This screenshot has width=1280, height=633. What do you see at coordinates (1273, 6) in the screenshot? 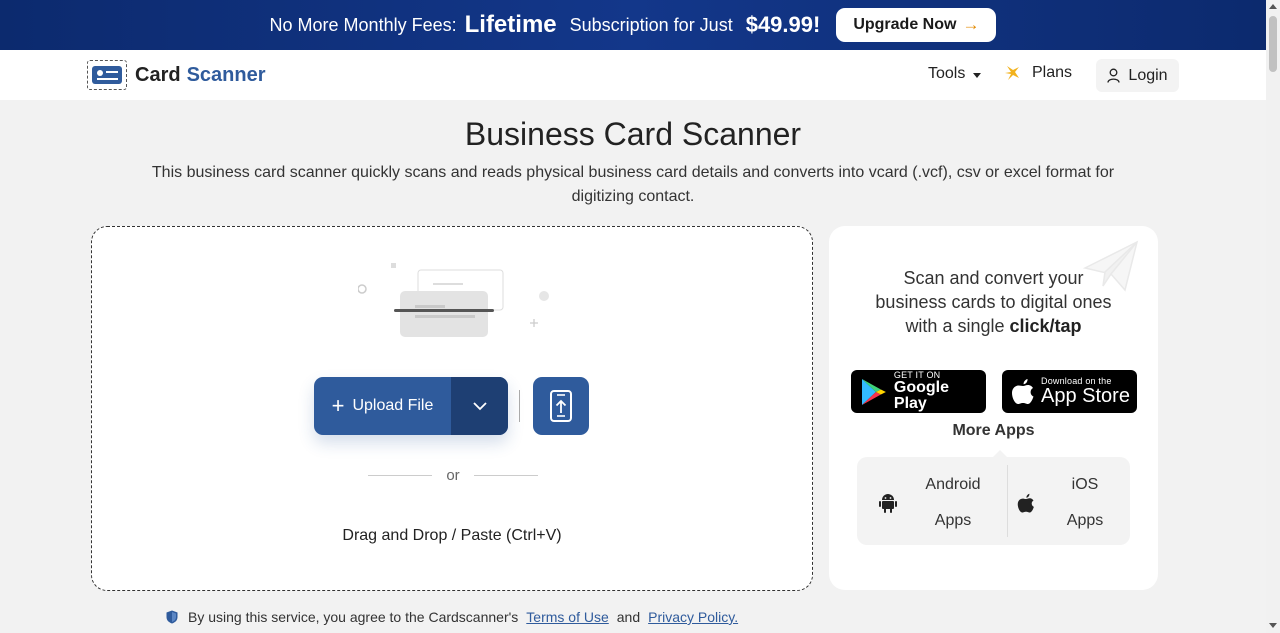
I see `scroll-up-icon` at bounding box center [1273, 6].